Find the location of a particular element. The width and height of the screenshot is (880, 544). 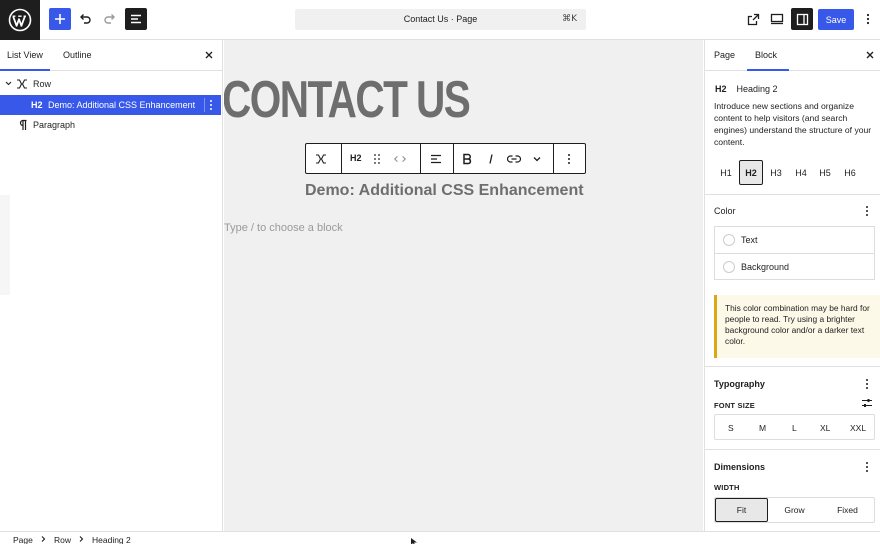

heading-2-block: Demo: Additional CSS Enhancement is located at coordinates (444, 191).